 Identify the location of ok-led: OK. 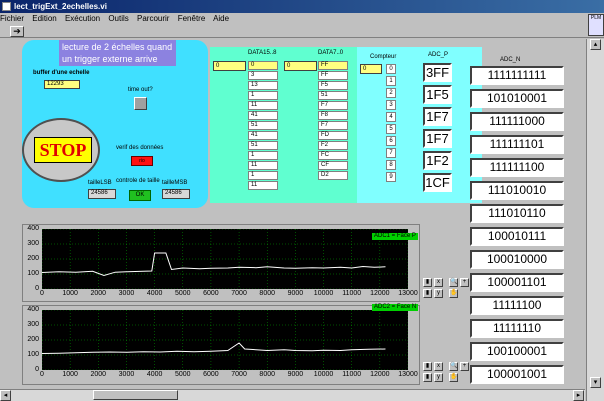
(140, 195).